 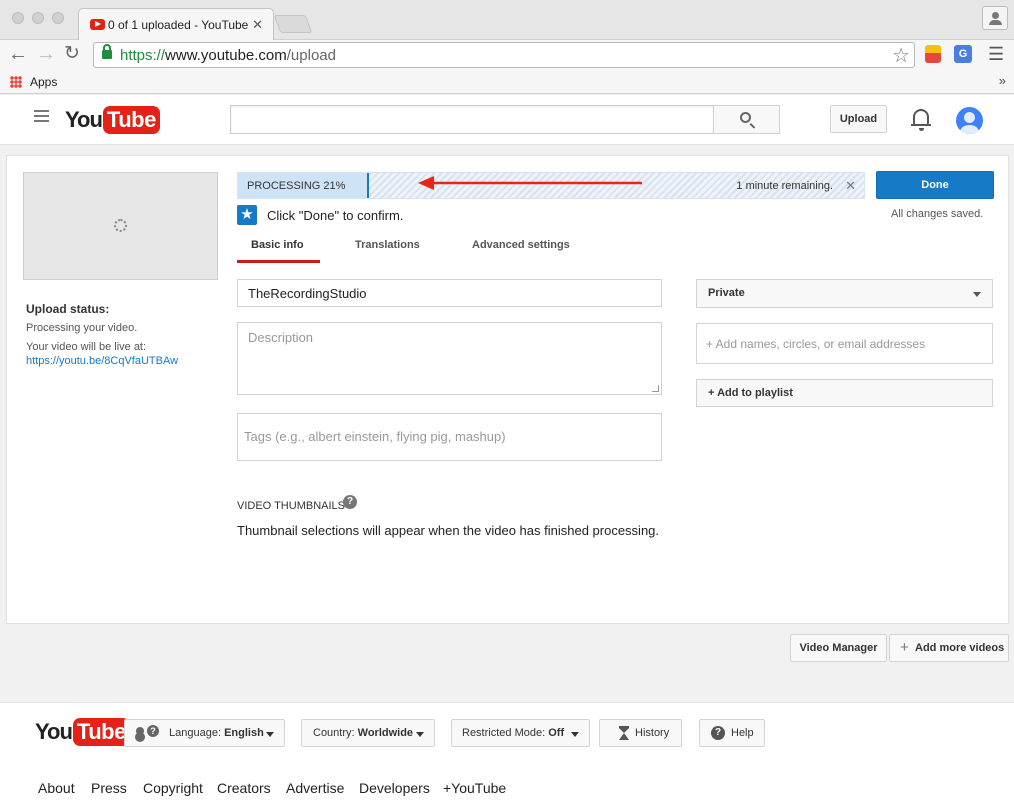 I want to click on close-window-button, so click(x=18, y=18).